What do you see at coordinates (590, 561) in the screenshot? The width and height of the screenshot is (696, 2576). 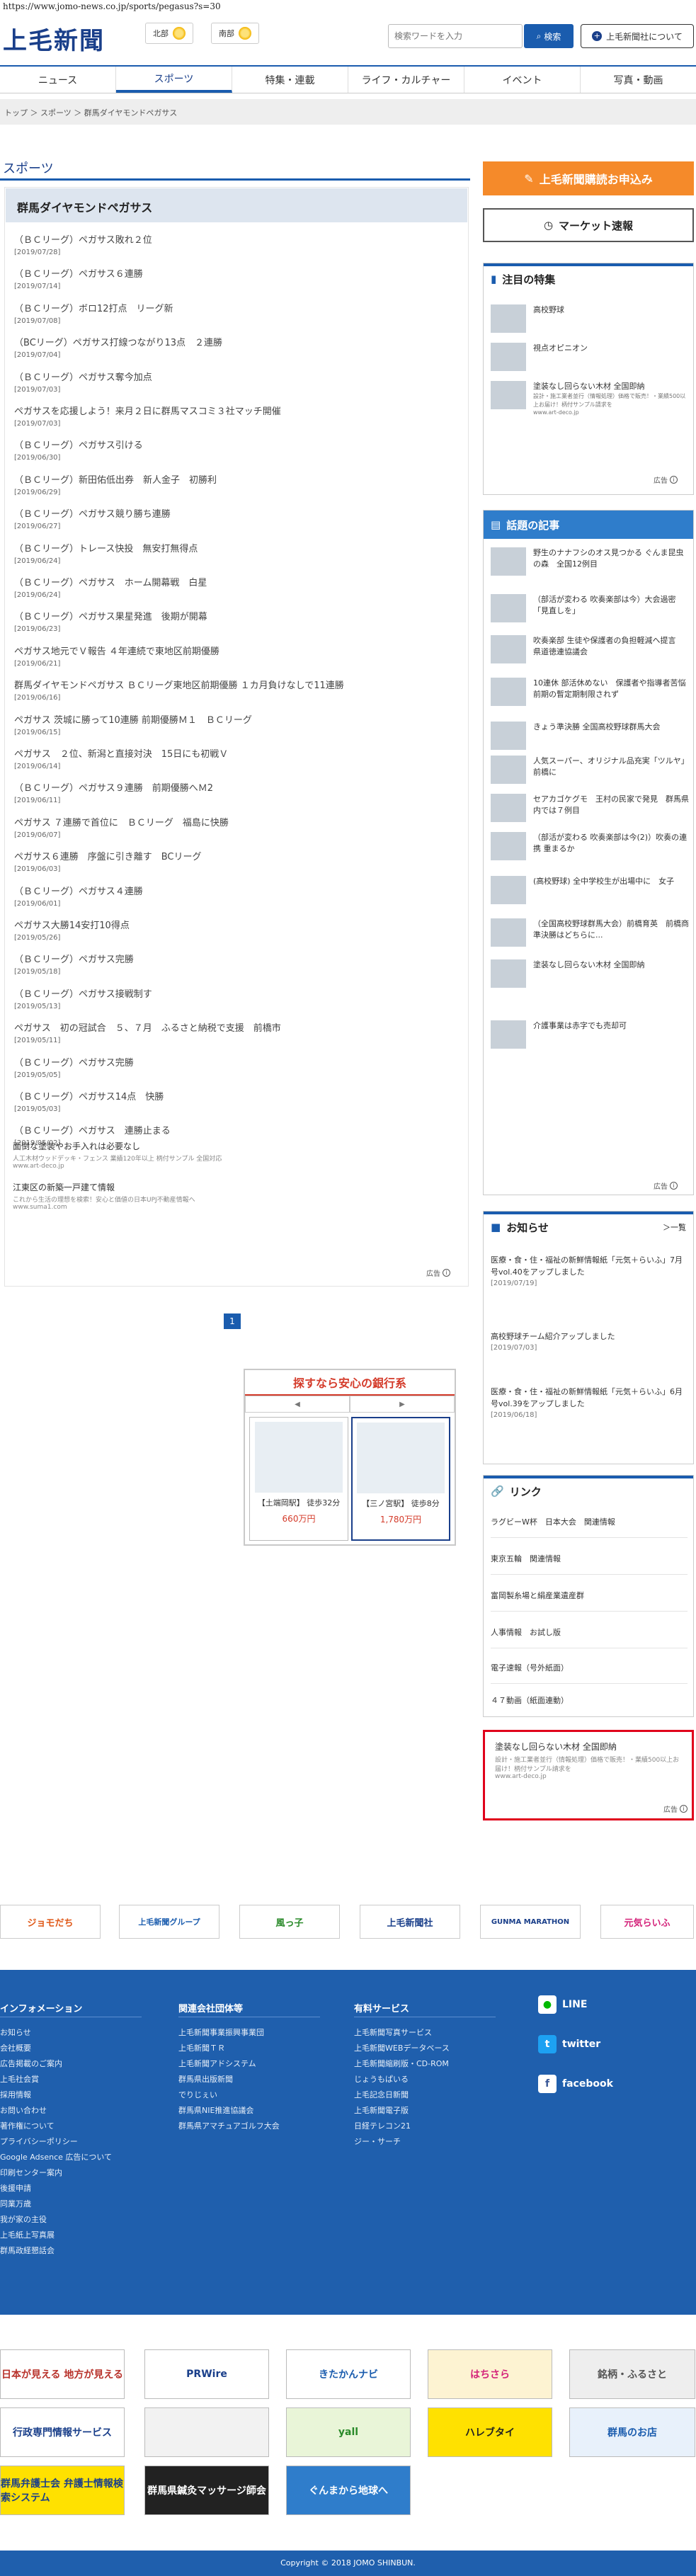 I see `popular-item: 野生のナナフシのオス見つかる ぐんま昆虫の森 全国12例目` at bounding box center [590, 561].